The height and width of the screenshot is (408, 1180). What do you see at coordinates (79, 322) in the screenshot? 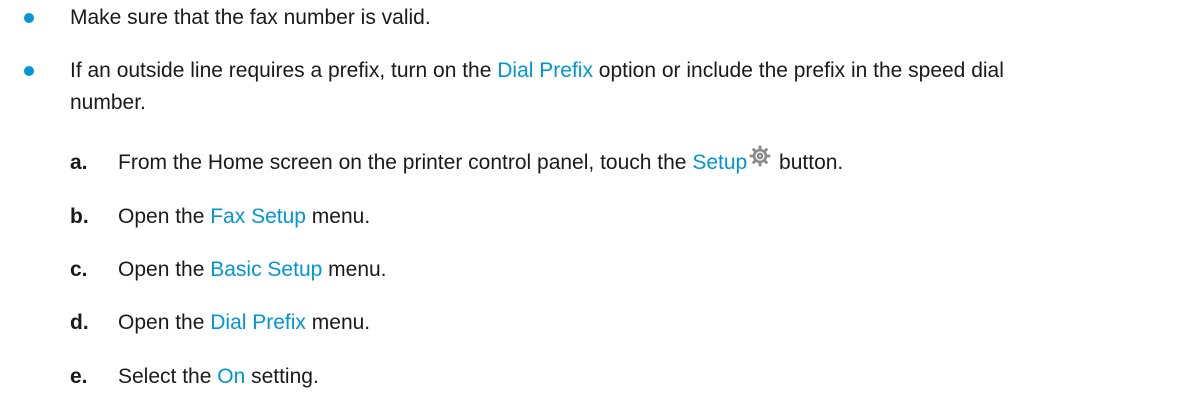
I see `step-letter: d.` at bounding box center [79, 322].